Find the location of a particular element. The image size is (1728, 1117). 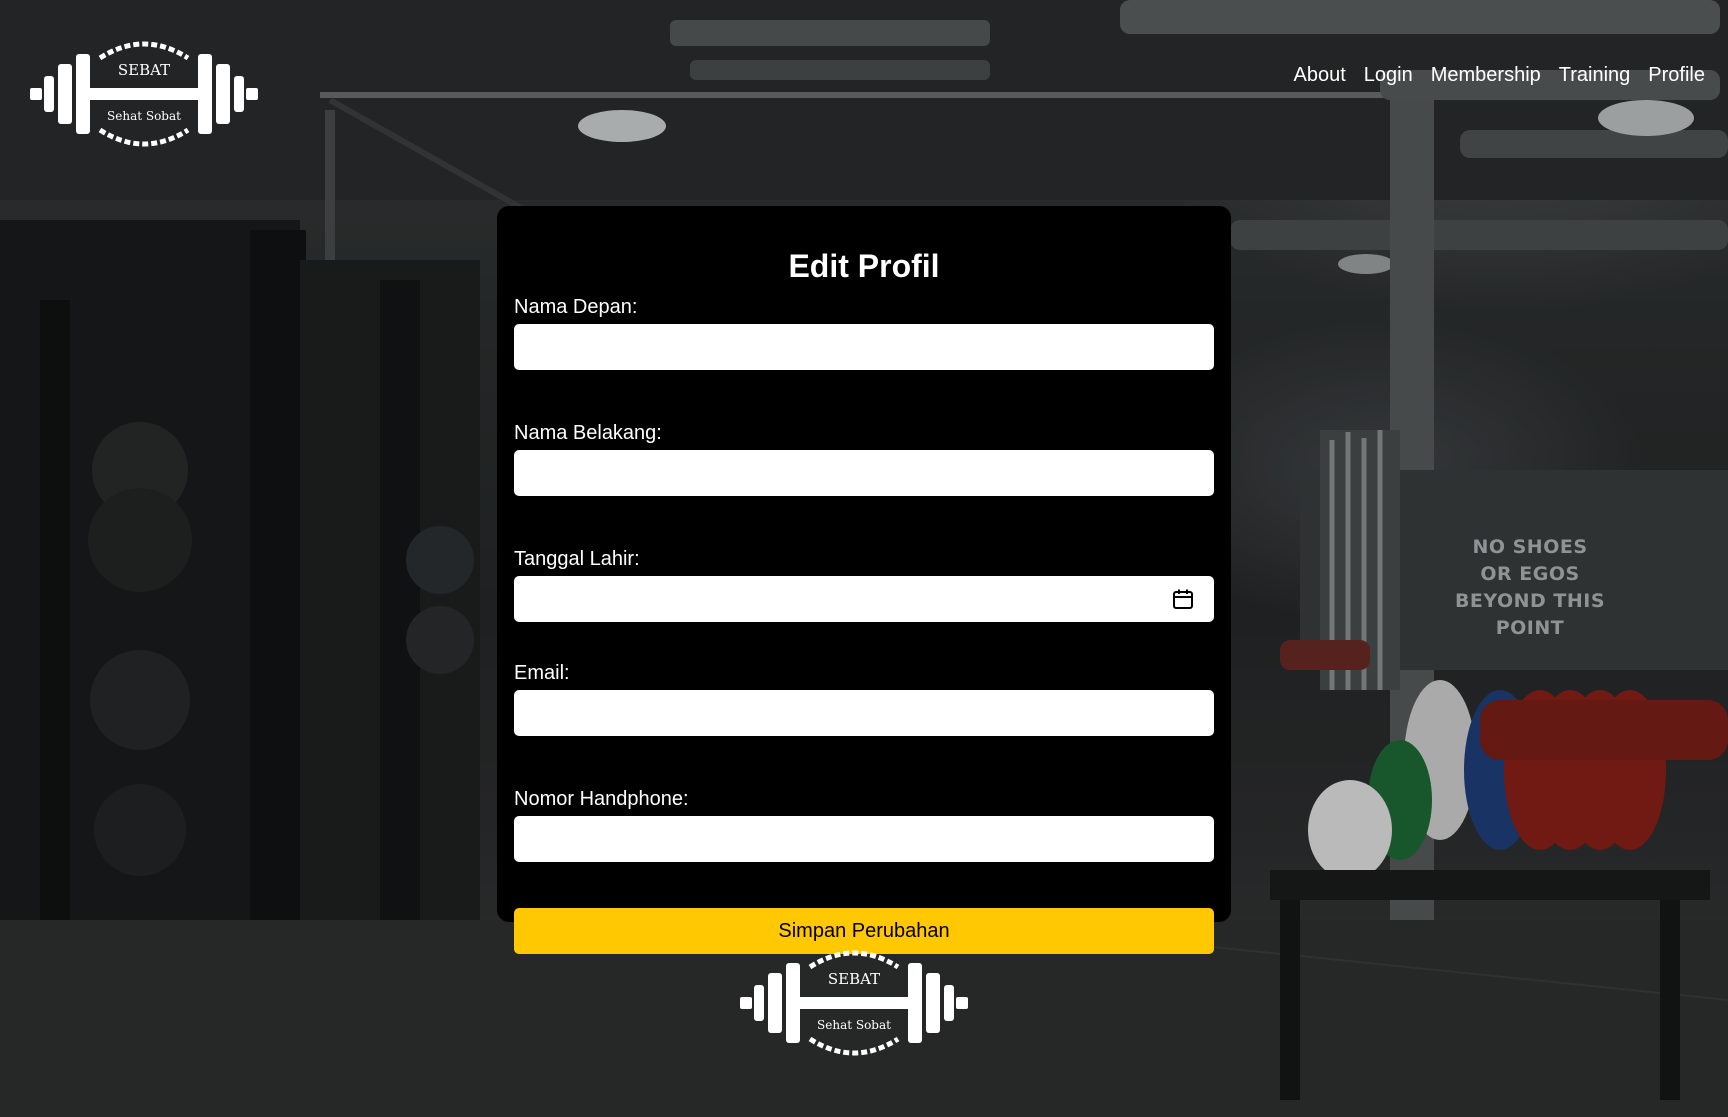

last-name-input is located at coordinates (864, 473).